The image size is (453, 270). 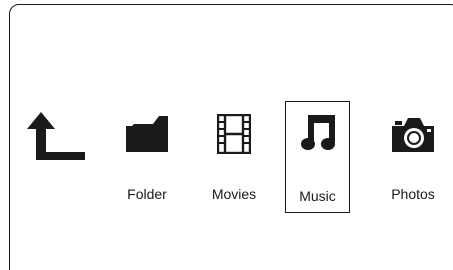 What do you see at coordinates (317, 157) in the screenshot?
I see `music-item: Music` at bounding box center [317, 157].